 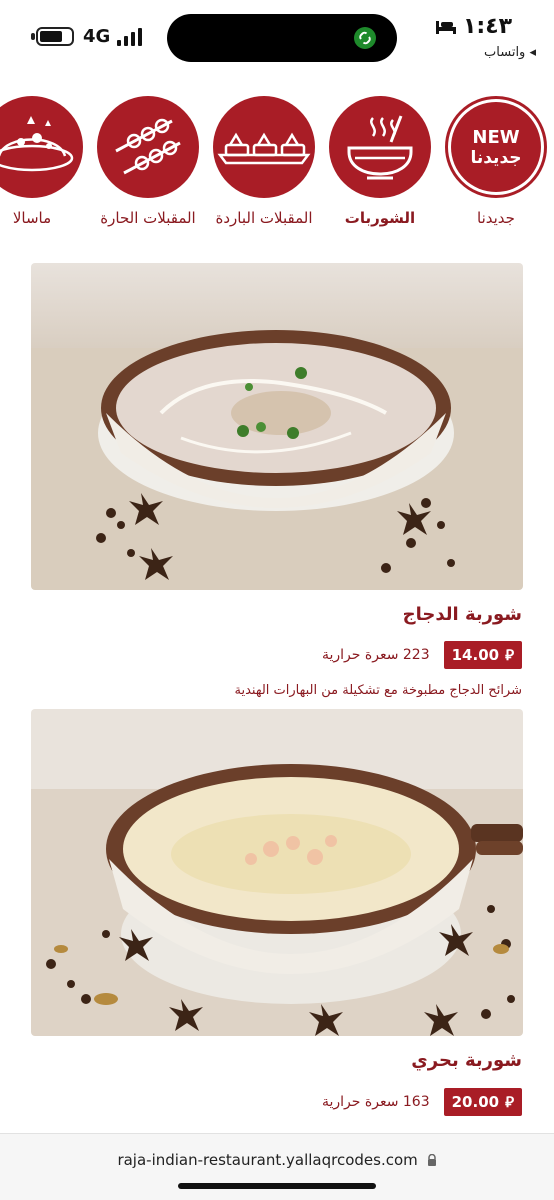 What do you see at coordinates (466, 1060) in the screenshot?
I see `dish-title: شوربة بحري` at bounding box center [466, 1060].